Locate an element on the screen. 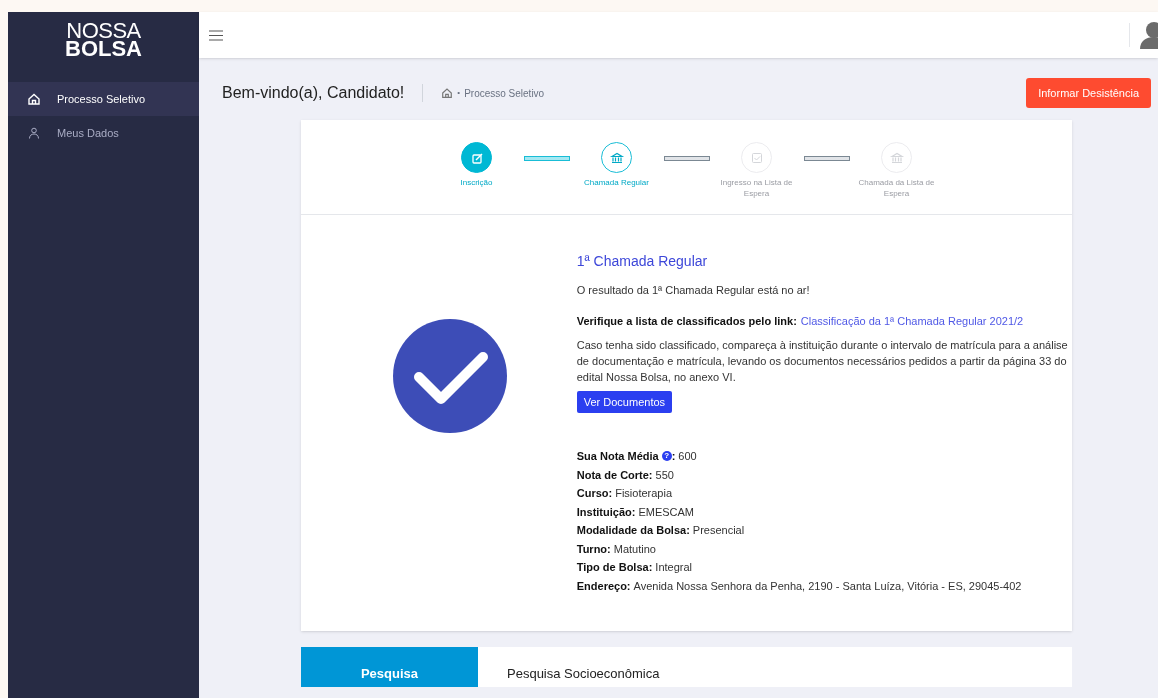  result-message: O resultado da 1ª Chamada Regular está no ar! is located at coordinates (693, 290).